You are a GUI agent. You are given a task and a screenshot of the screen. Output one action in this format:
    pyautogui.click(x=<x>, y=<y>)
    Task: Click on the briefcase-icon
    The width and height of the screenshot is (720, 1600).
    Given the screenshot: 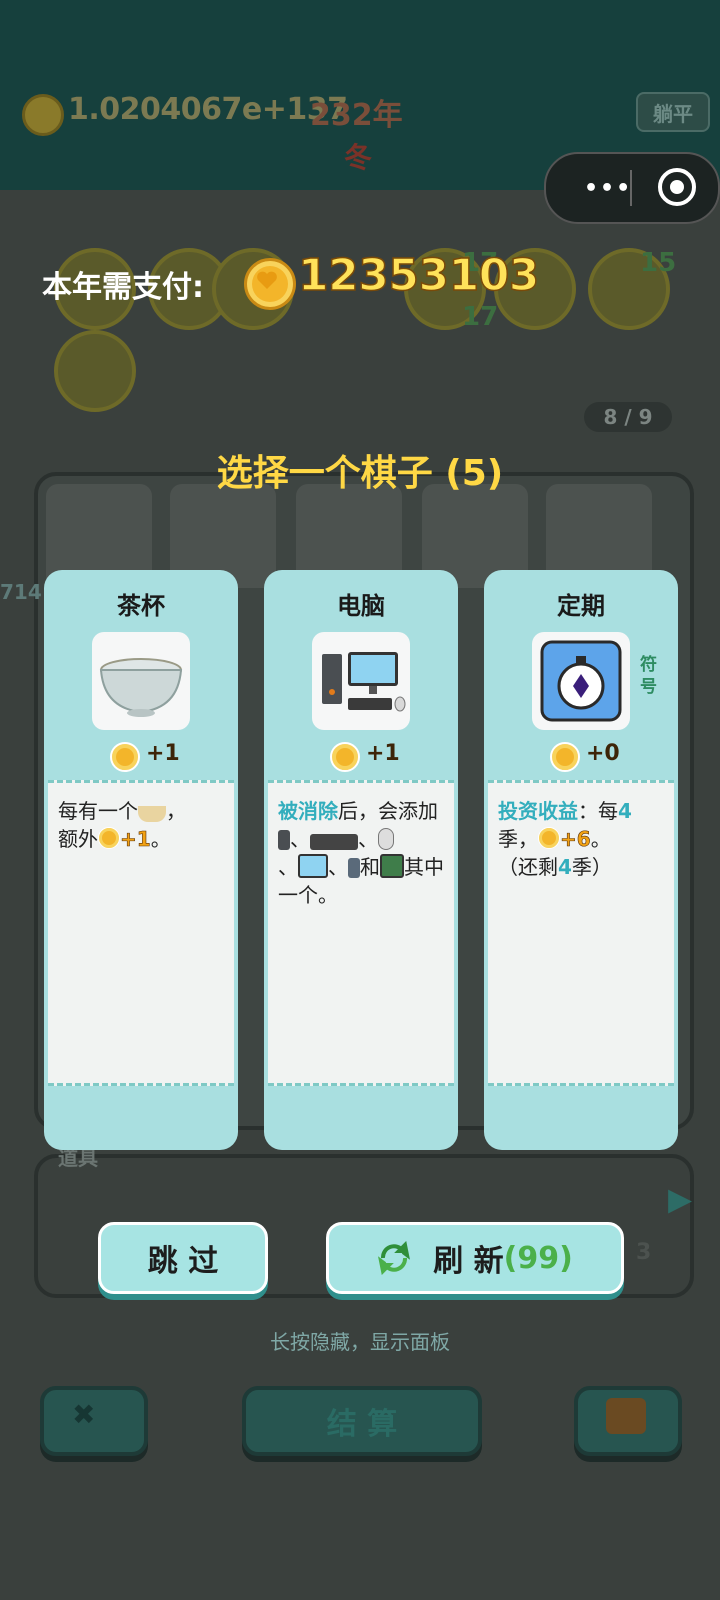 What is the action you would take?
    pyautogui.click(x=626, y=1416)
    